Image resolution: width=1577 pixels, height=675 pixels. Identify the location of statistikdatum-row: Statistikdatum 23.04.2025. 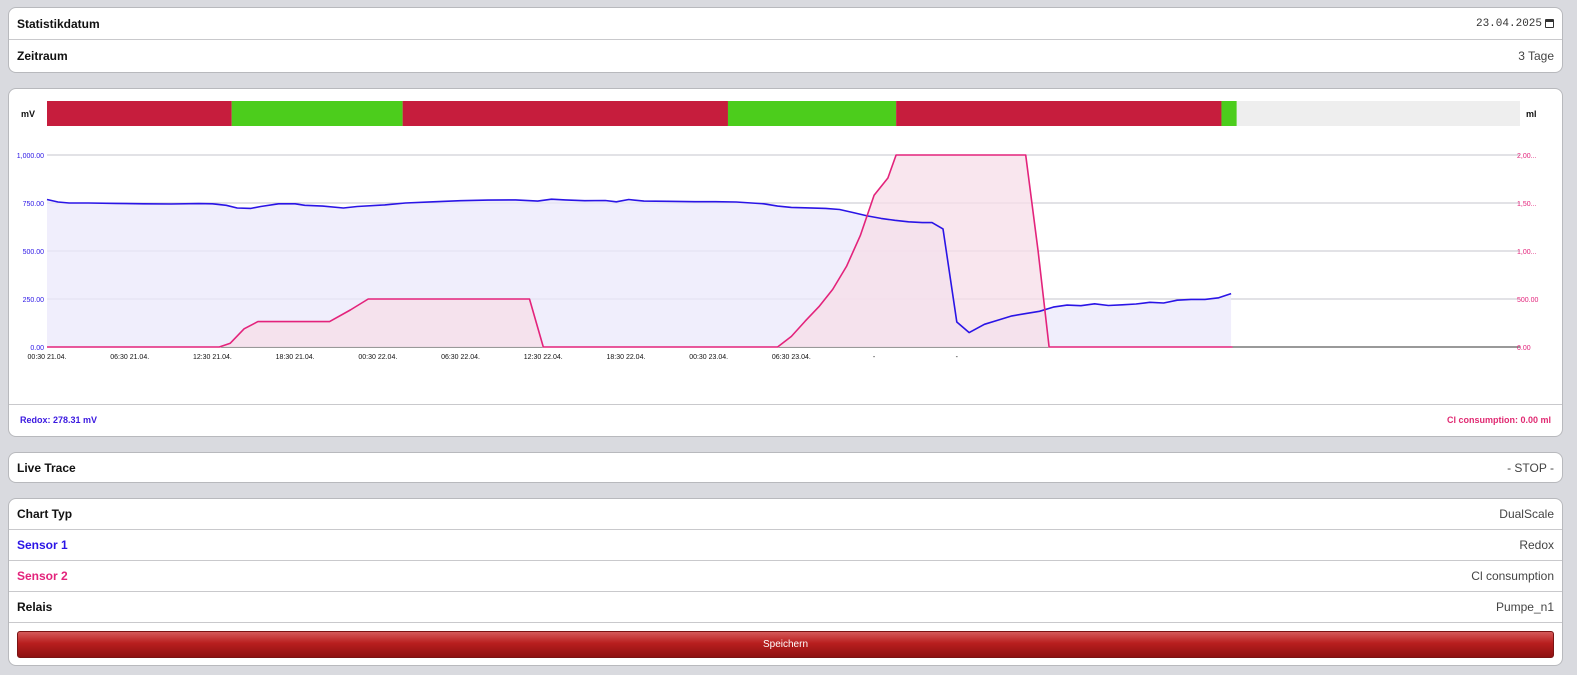
(785, 24).